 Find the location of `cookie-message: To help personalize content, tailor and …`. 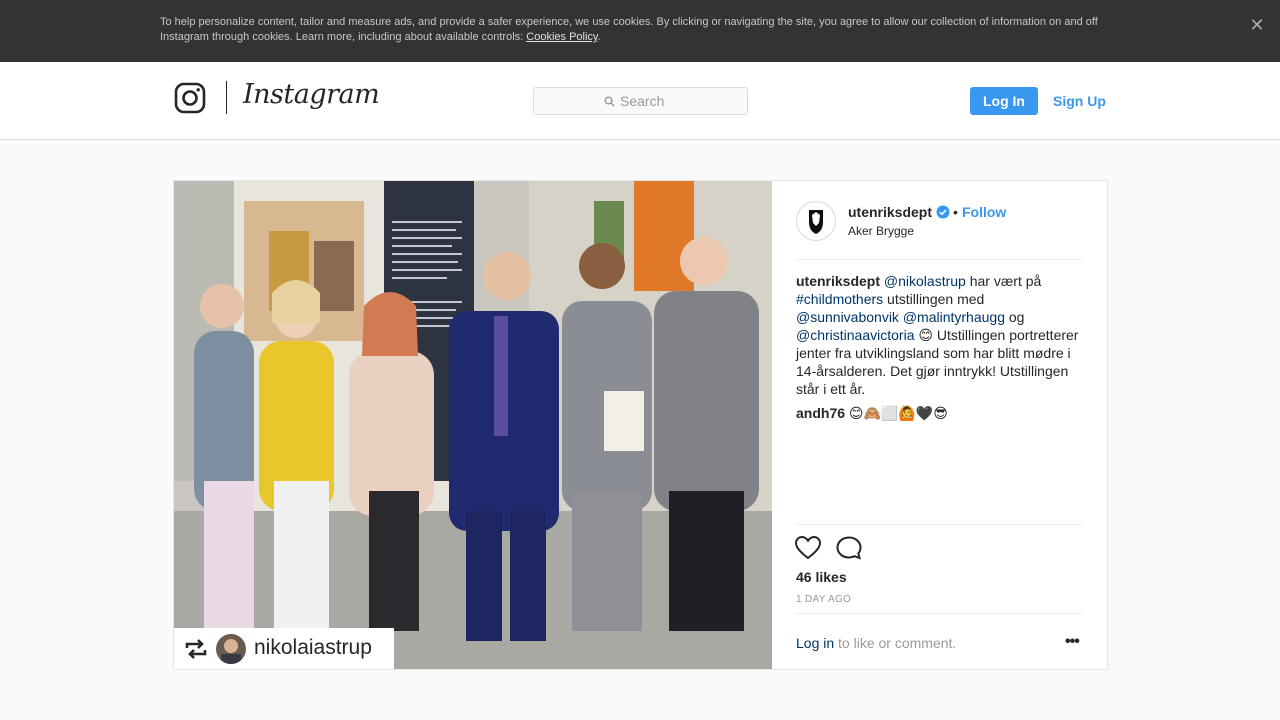

cookie-message: To help personalize content, tailor and … is located at coordinates (629, 29).